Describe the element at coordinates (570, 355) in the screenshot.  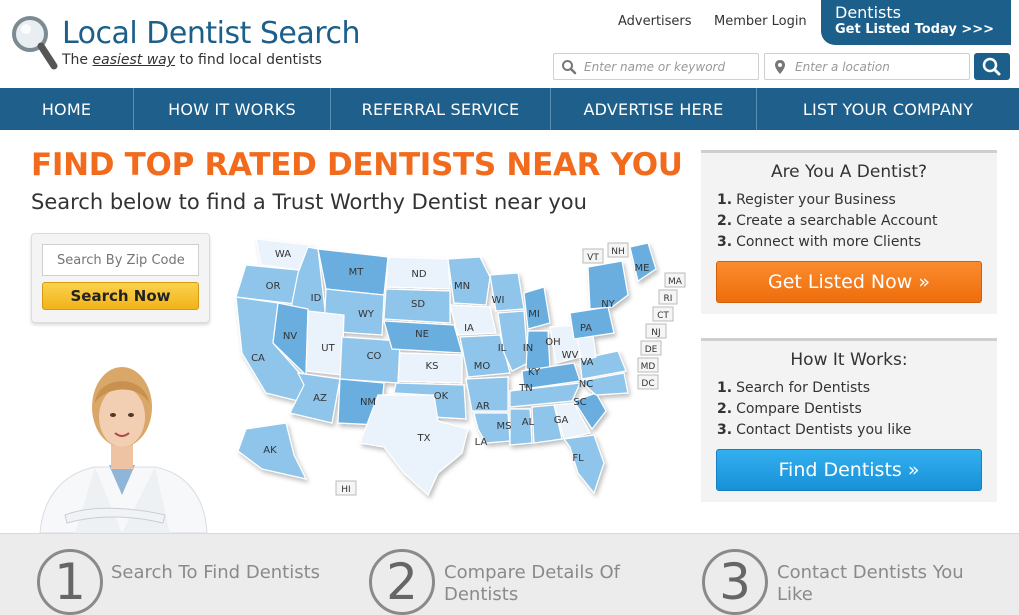
I see `state-label: WV` at that location.